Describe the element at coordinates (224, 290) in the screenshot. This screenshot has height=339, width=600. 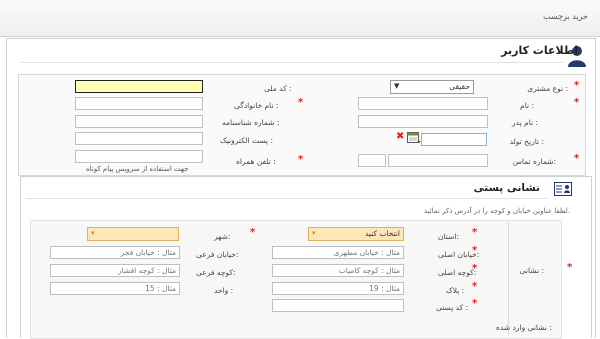
I see `unit-label: واحد :` at that location.